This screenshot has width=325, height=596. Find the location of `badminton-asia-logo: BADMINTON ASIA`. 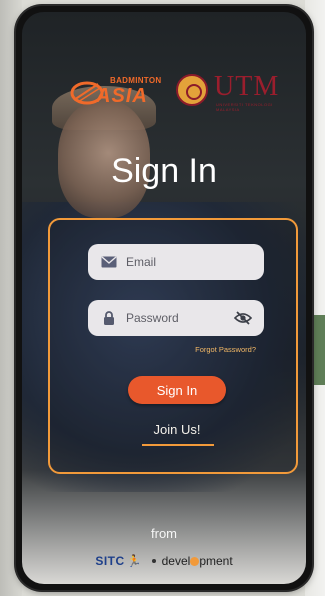

badminton-asia-logo: BADMINTON ASIA is located at coordinates (120, 92).